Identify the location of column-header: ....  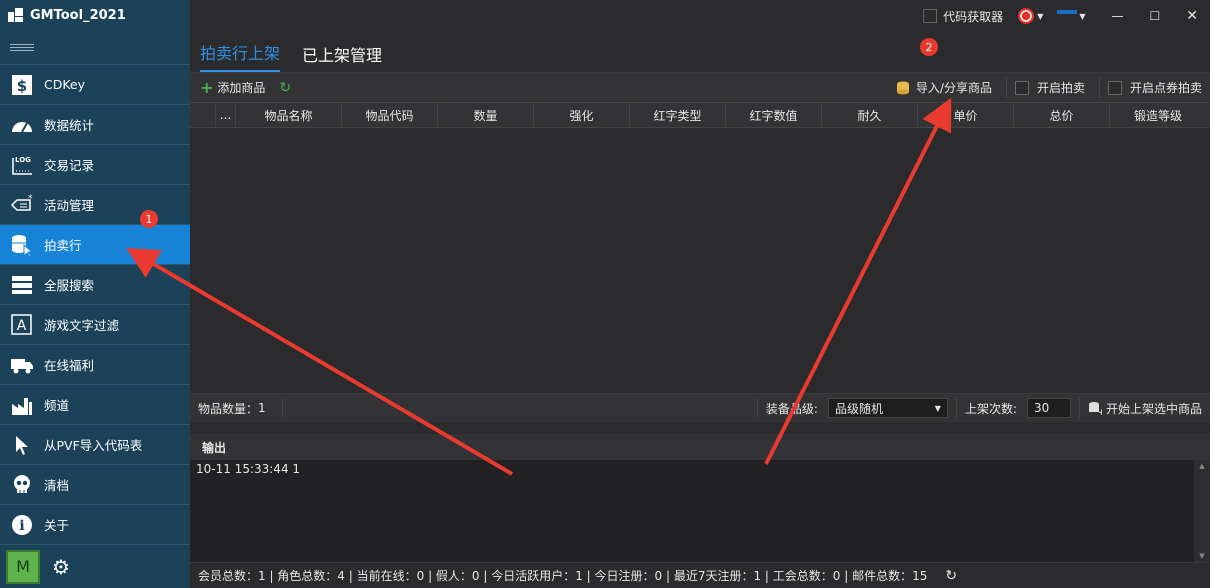
(226, 115).